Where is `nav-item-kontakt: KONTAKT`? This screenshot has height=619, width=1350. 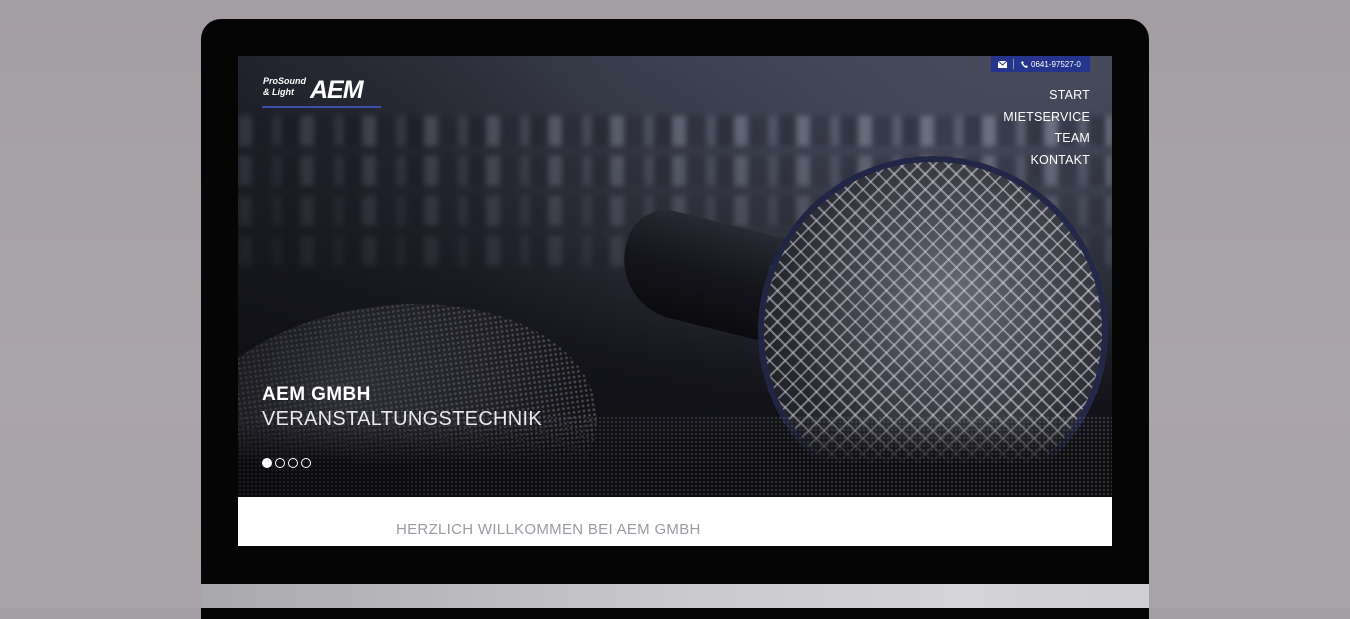 nav-item-kontakt: KONTAKT is located at coordinates (1046, 161).